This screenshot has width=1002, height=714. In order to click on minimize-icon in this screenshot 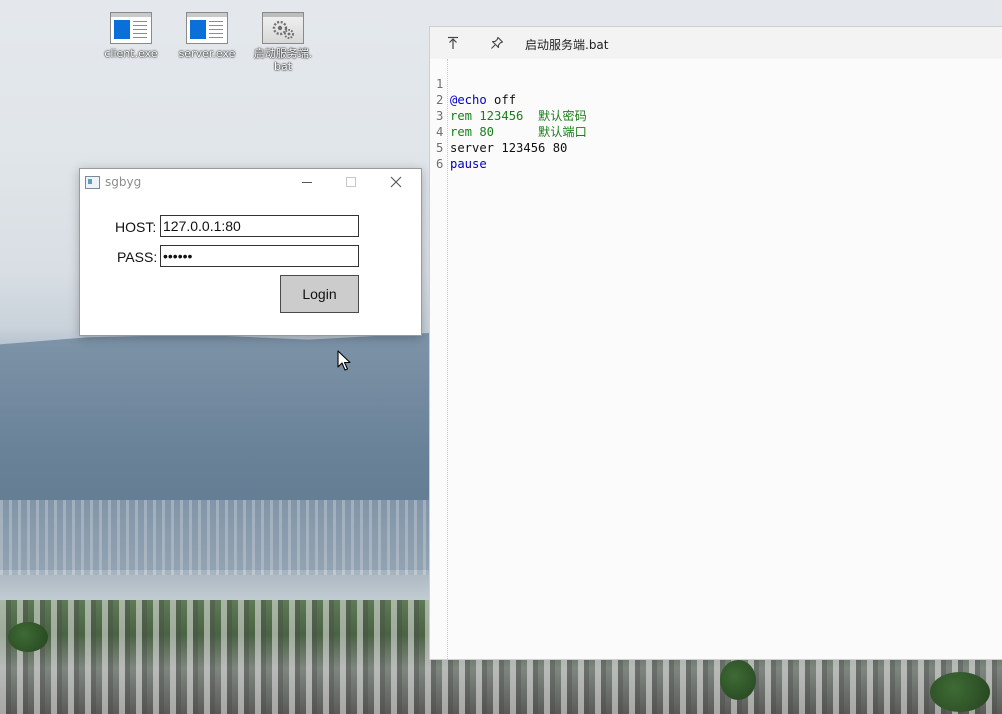, I will do `click(307, 182)`.